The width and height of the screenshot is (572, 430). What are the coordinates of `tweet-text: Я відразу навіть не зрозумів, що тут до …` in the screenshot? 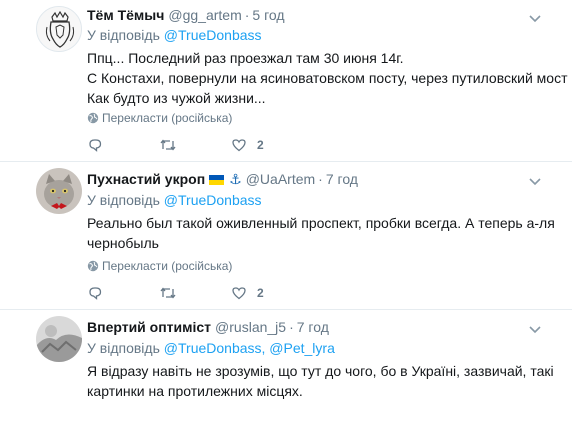 It's located at (320, 381).